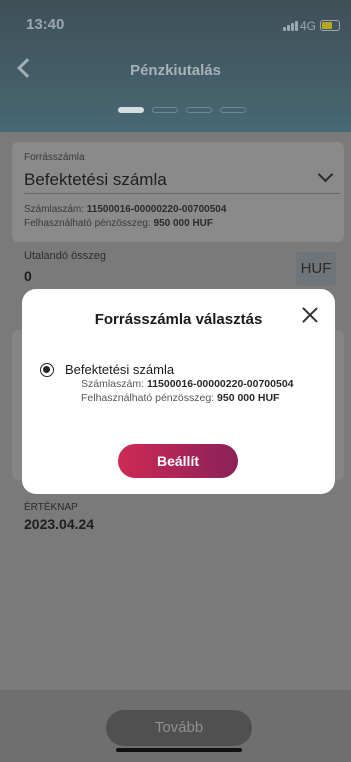  Describe the element at coordinates (28, 276) in the screenshot. I see `amount-input: 0` at that location.